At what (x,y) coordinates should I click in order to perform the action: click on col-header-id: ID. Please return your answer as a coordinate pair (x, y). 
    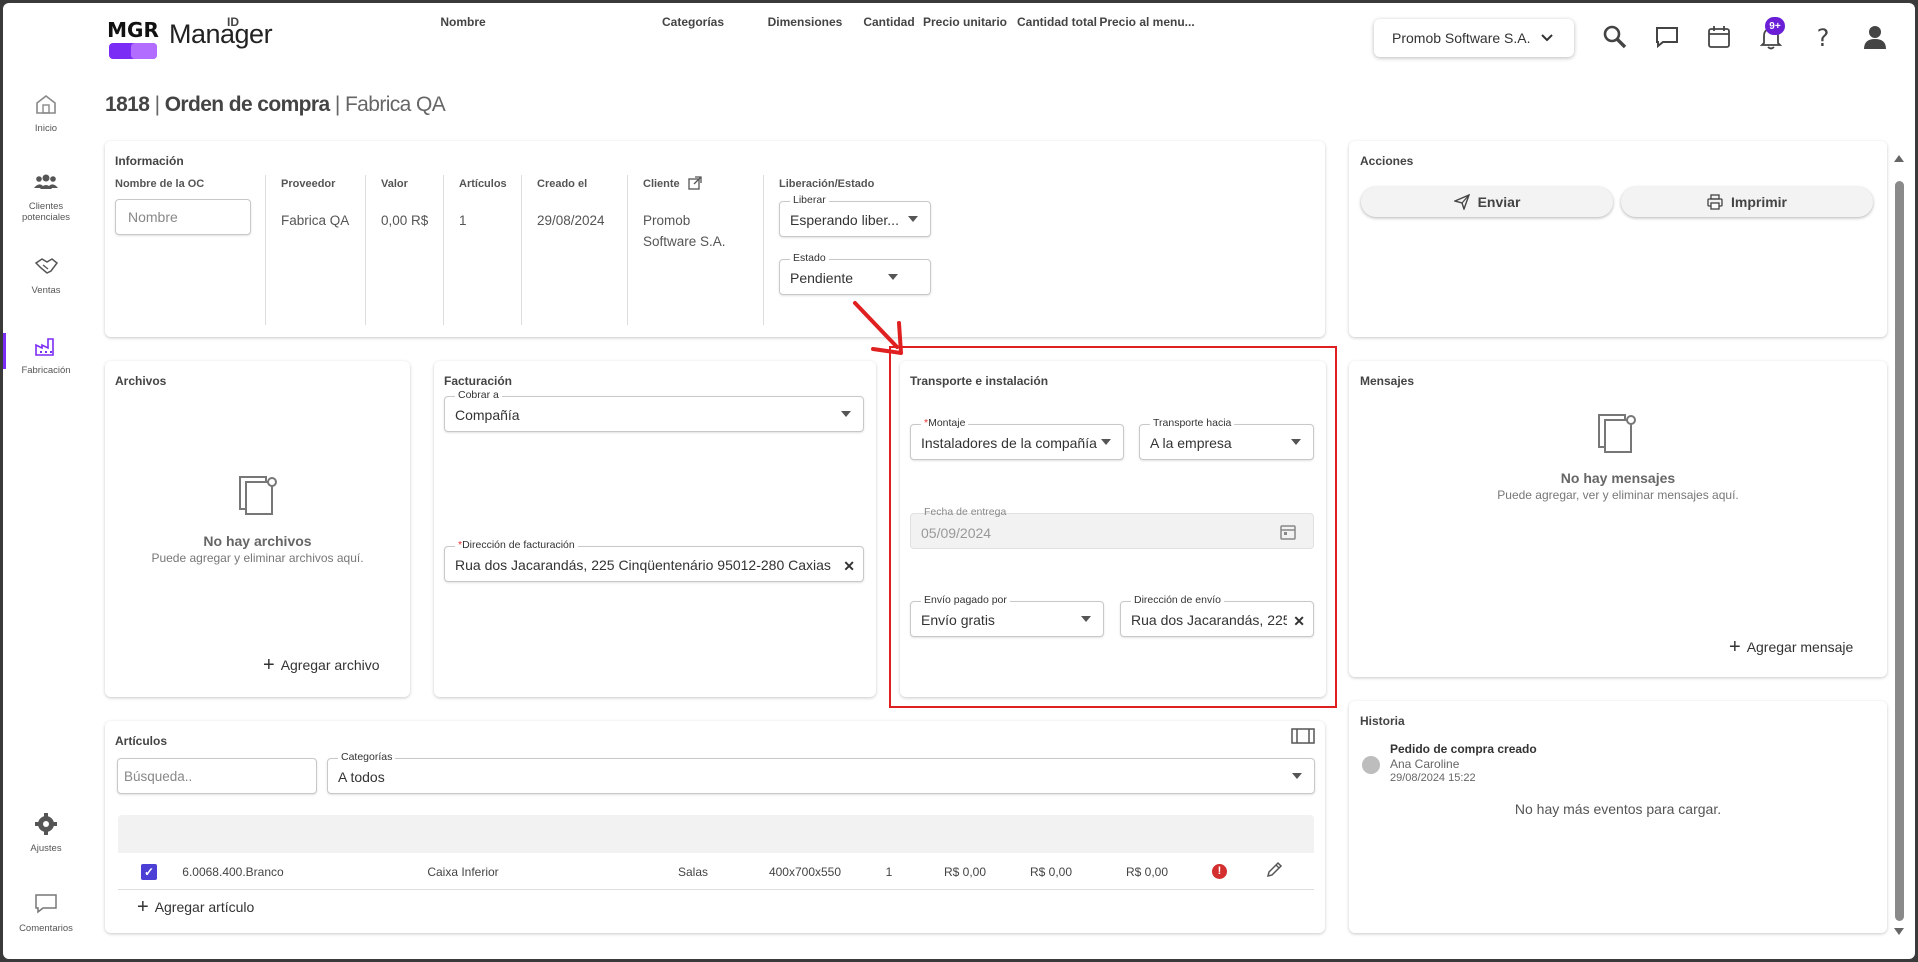
    Looking at the image, I should click on (233, 22).